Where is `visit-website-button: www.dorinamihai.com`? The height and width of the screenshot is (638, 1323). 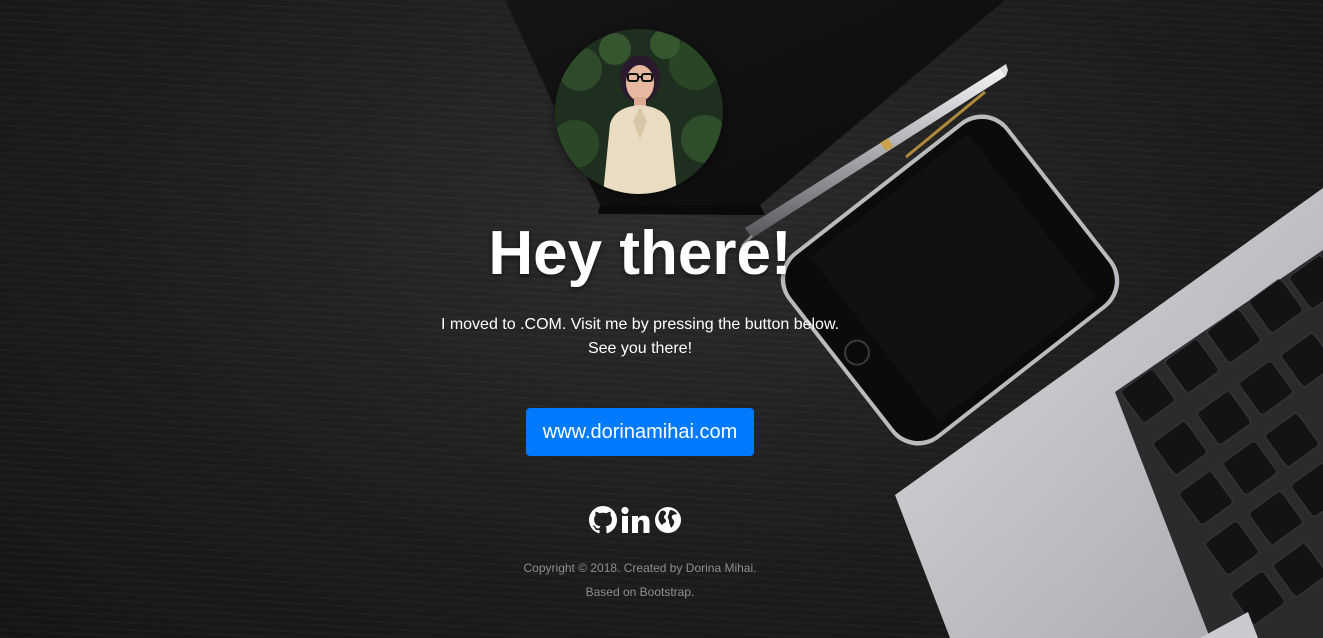 visit-website-button: www.dorinamihai.com is located at coordinates (640, 432).